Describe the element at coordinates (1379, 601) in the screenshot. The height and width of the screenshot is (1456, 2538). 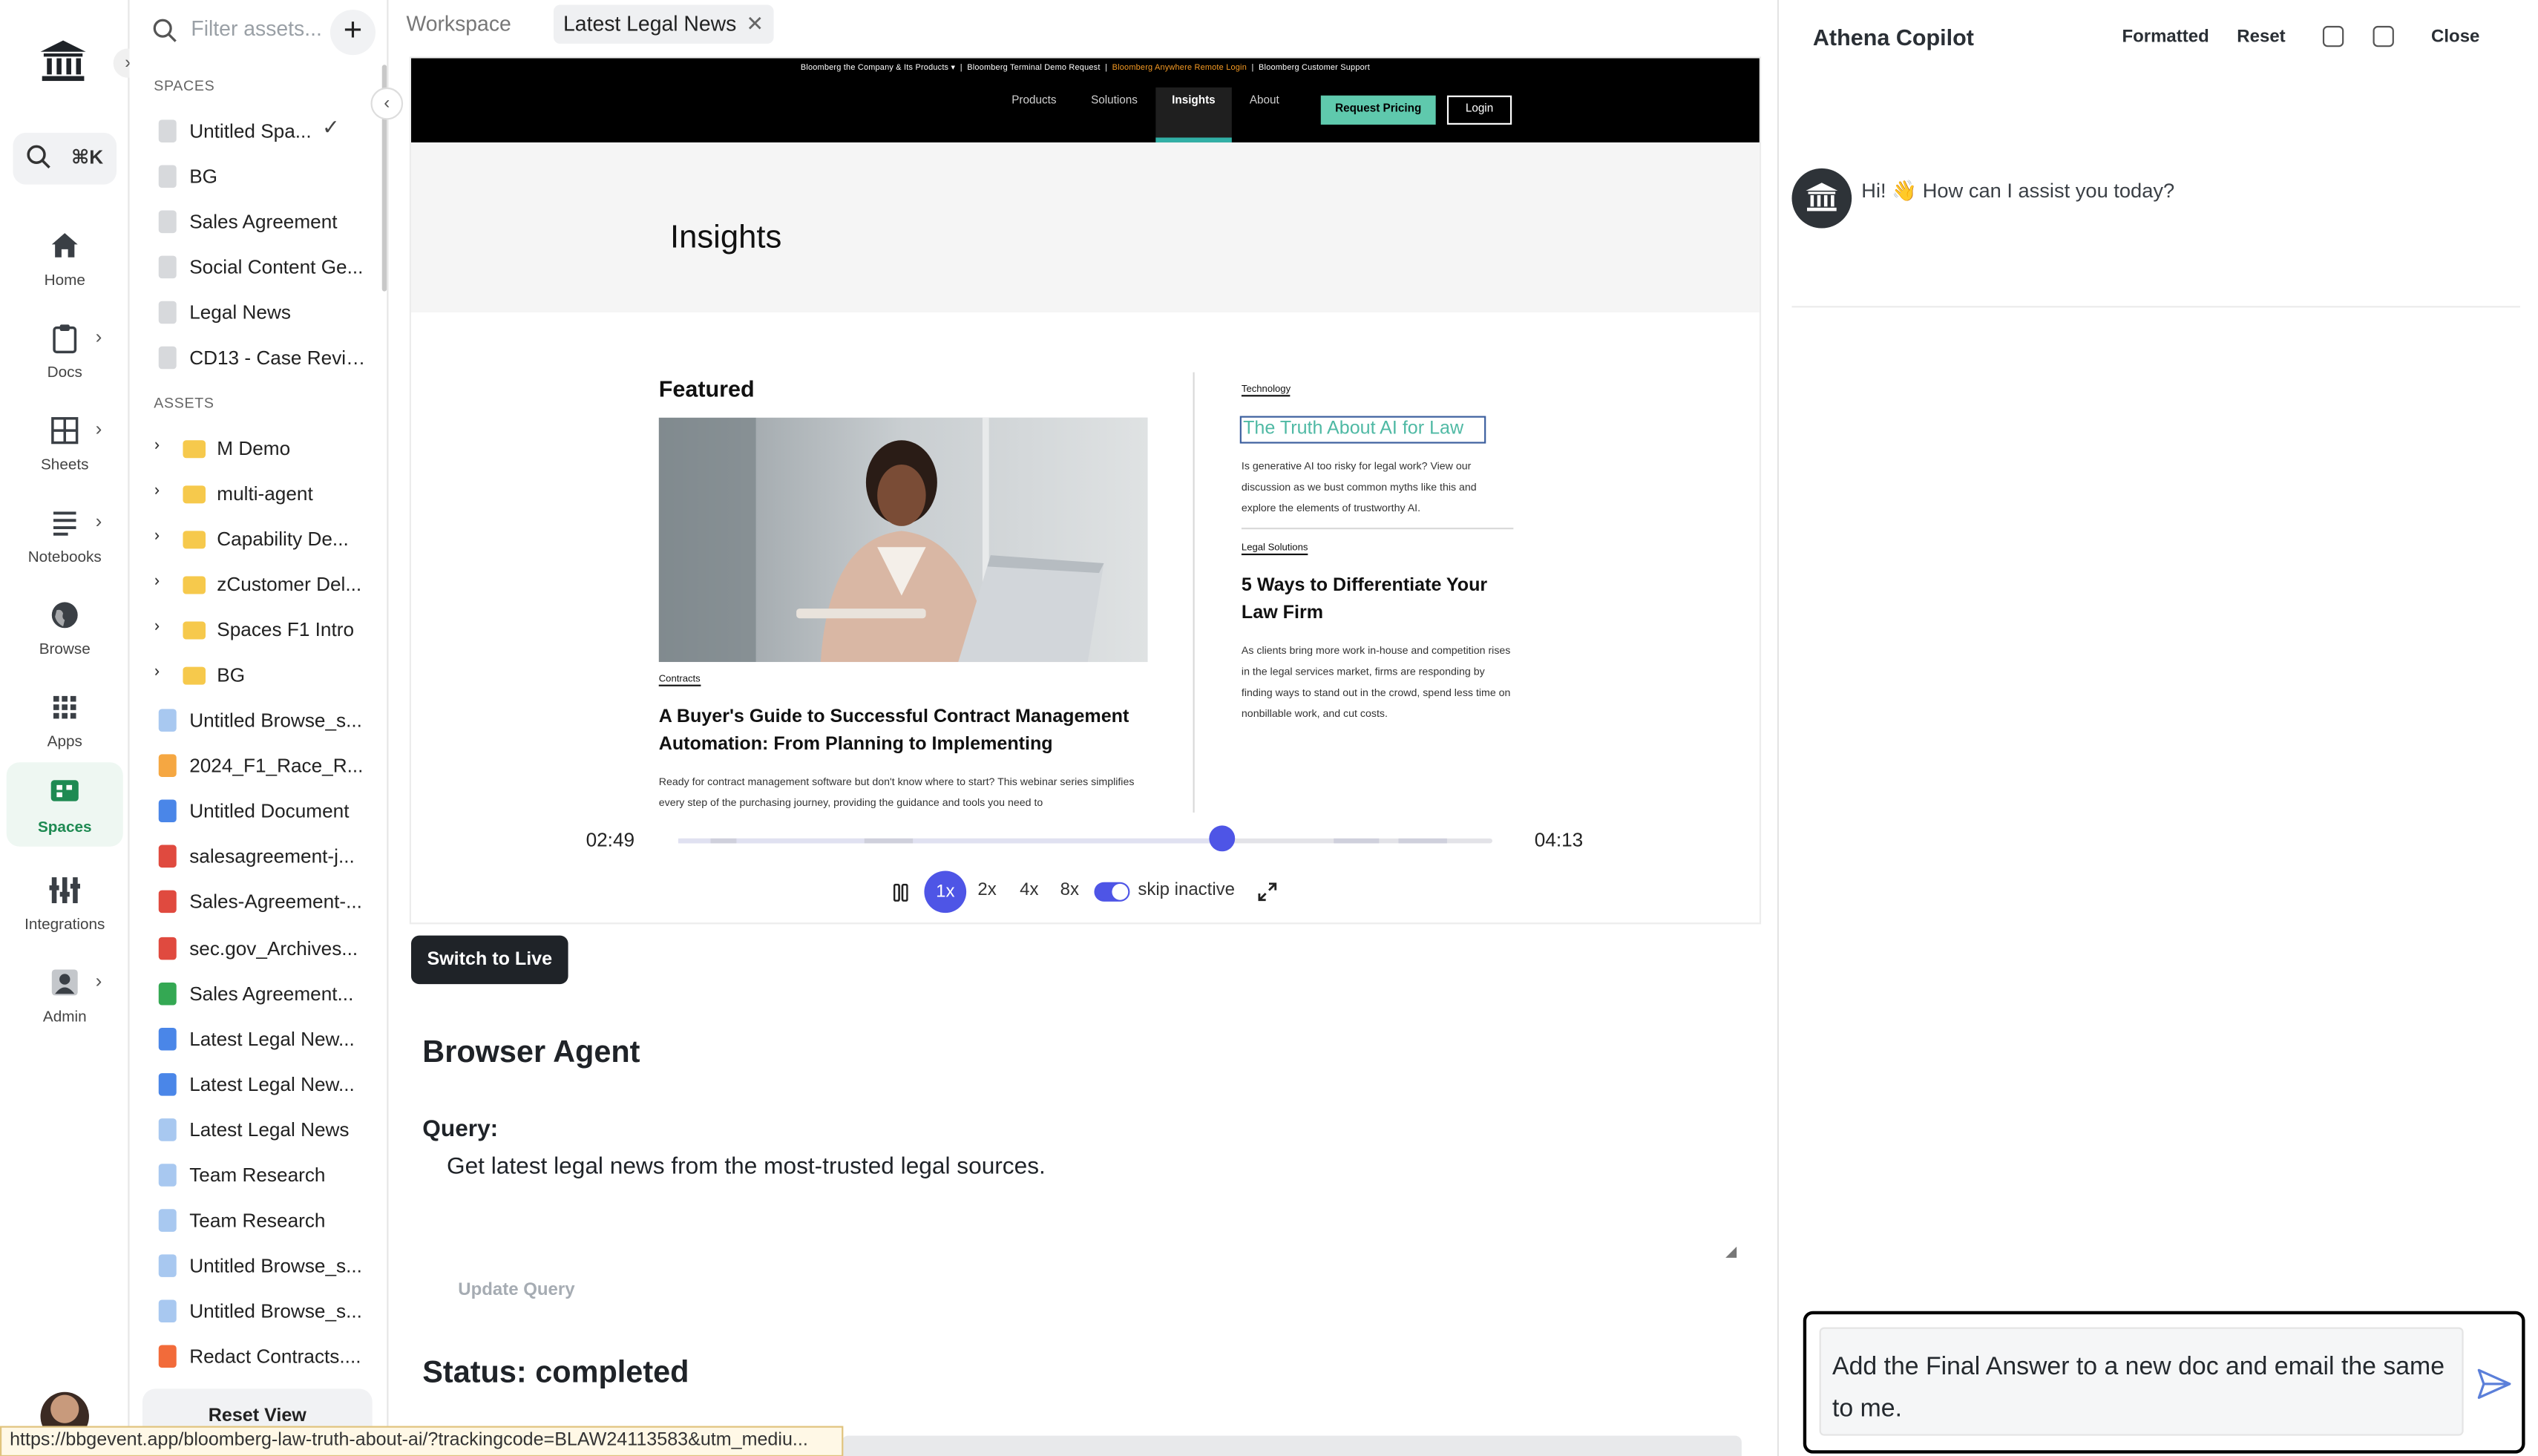
I see `side-article-2-title: 5 Ways to Differentiate Your Law Firm` at that location.